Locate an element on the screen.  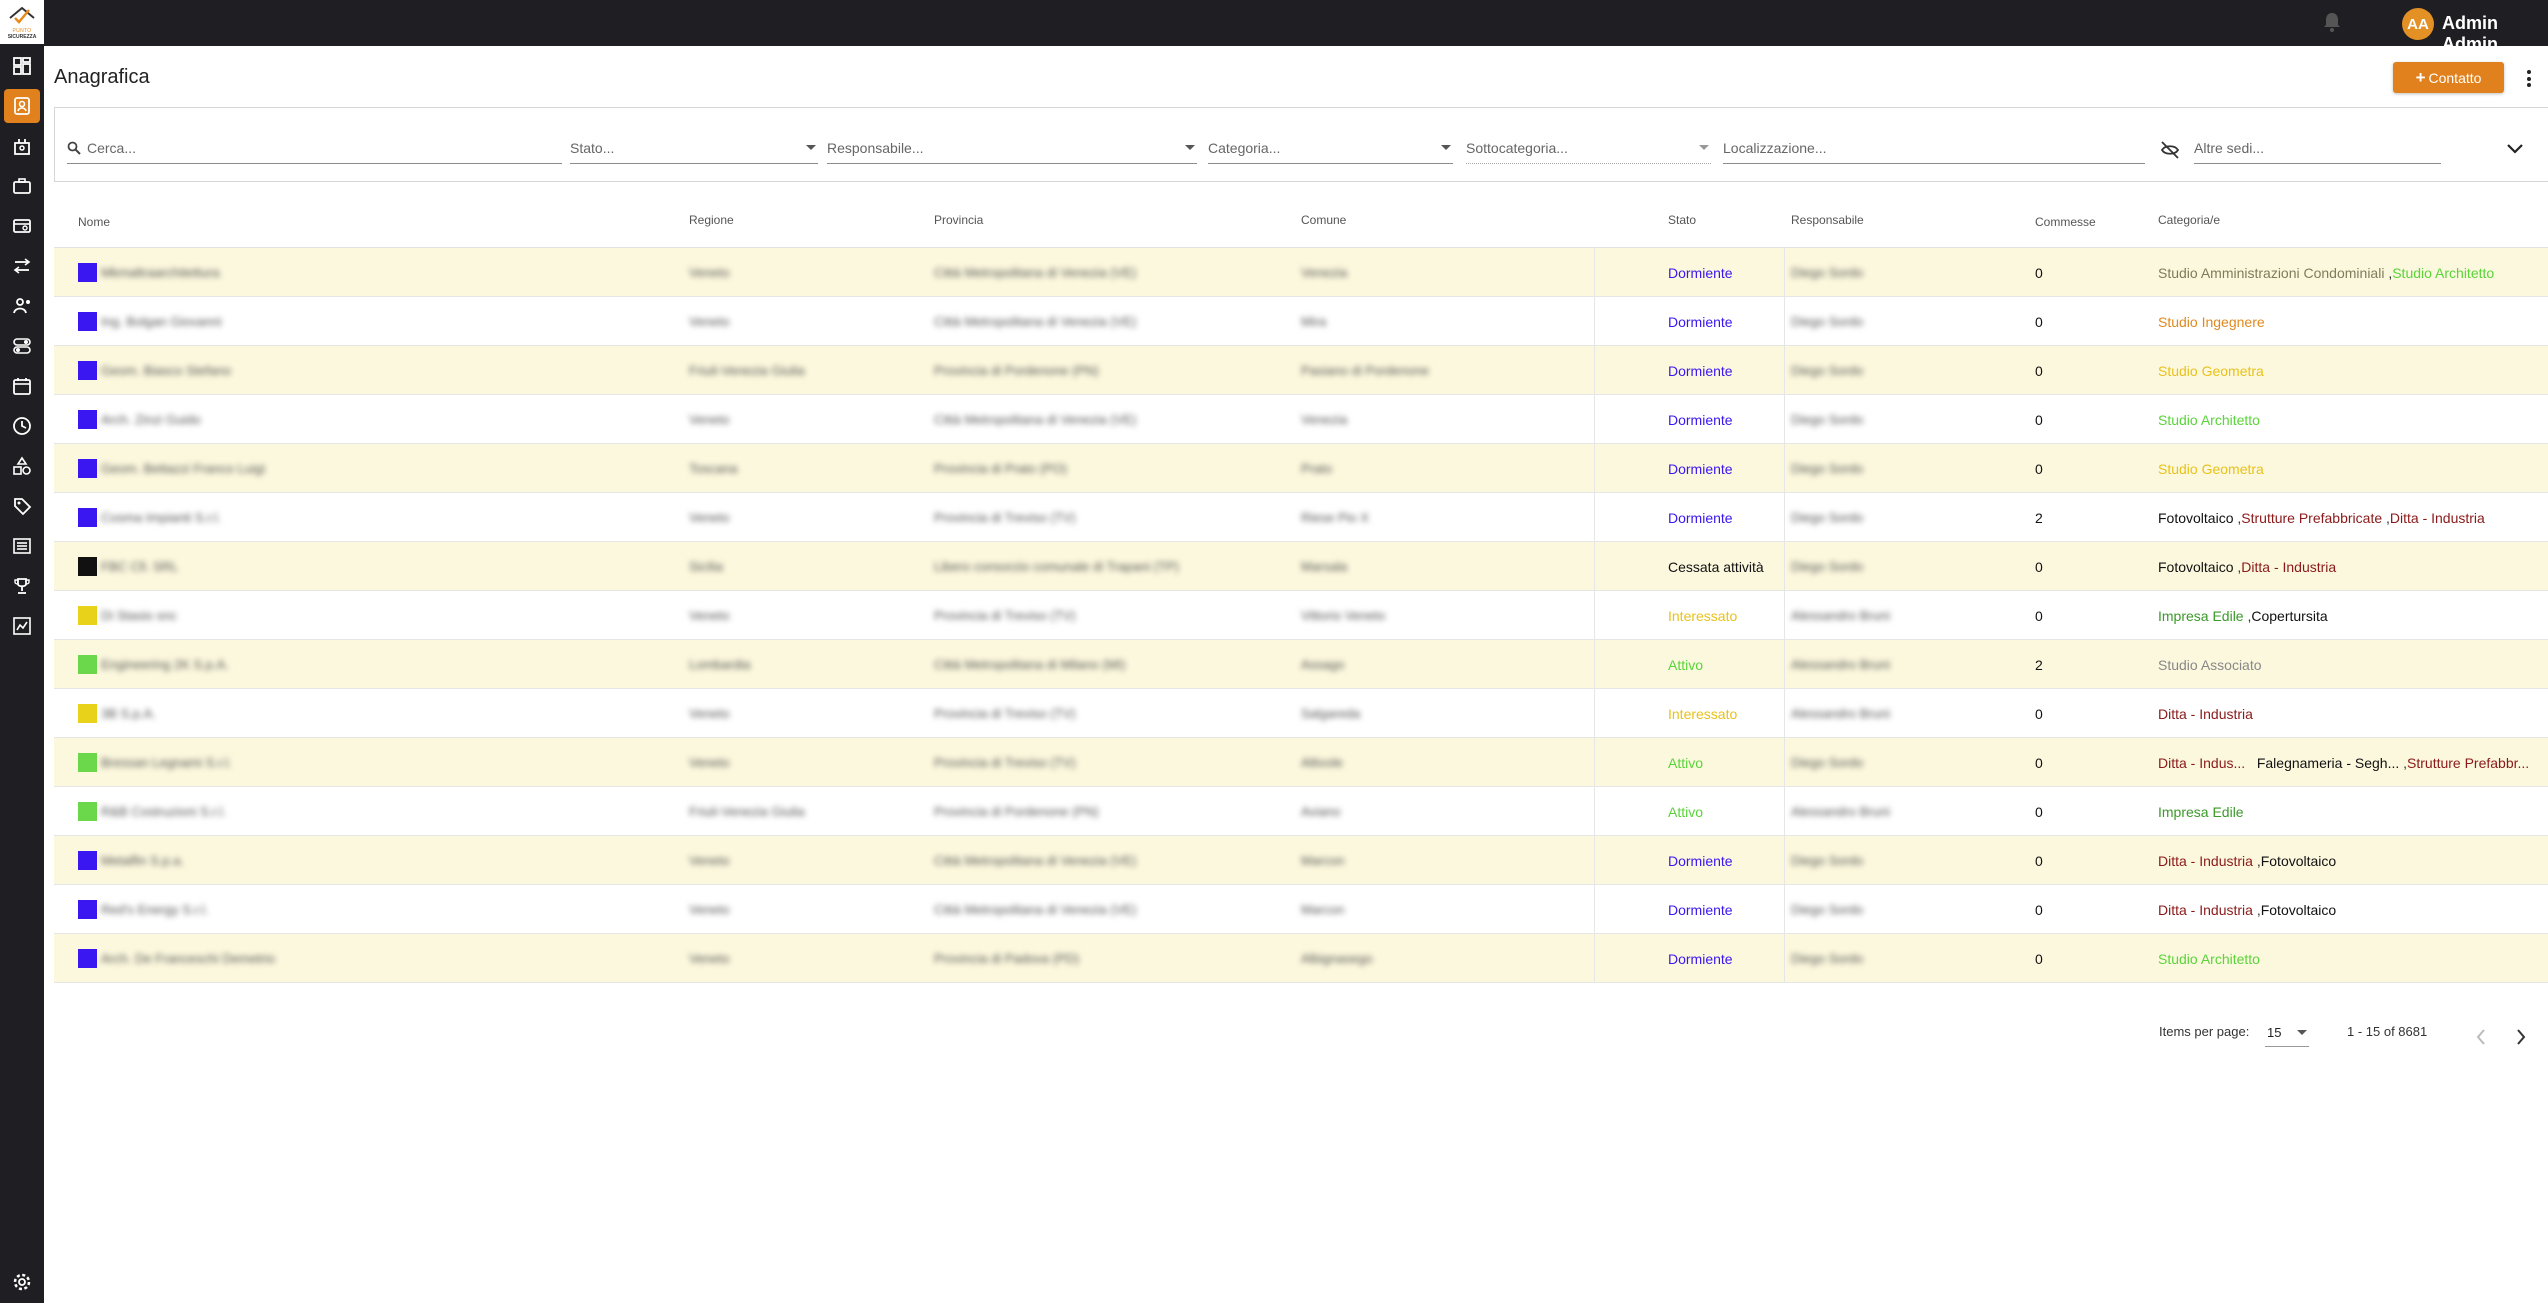
cell-categorie: Studio Ingegnere is located at coordinates (2211, 321).